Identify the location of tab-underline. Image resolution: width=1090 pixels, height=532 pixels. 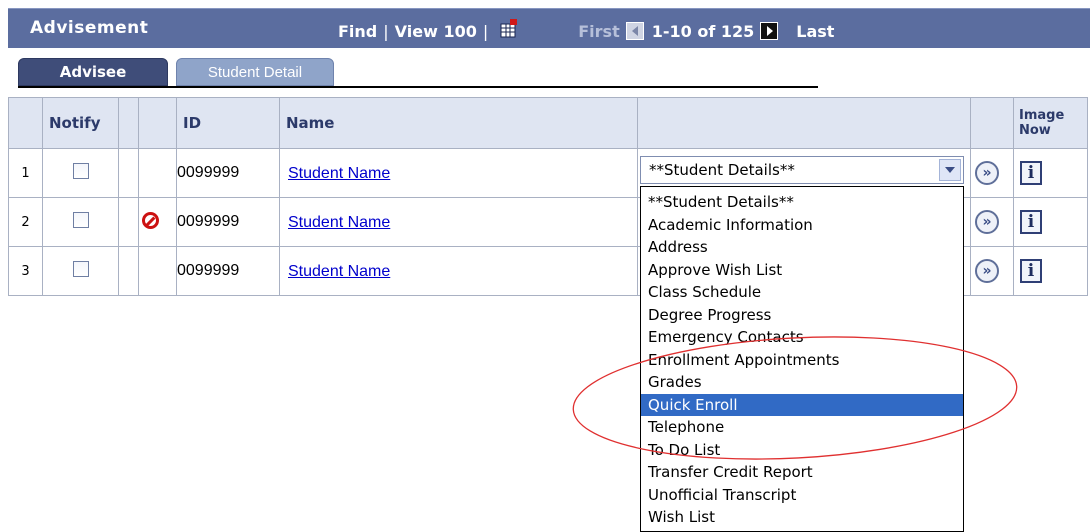
(418, 87).